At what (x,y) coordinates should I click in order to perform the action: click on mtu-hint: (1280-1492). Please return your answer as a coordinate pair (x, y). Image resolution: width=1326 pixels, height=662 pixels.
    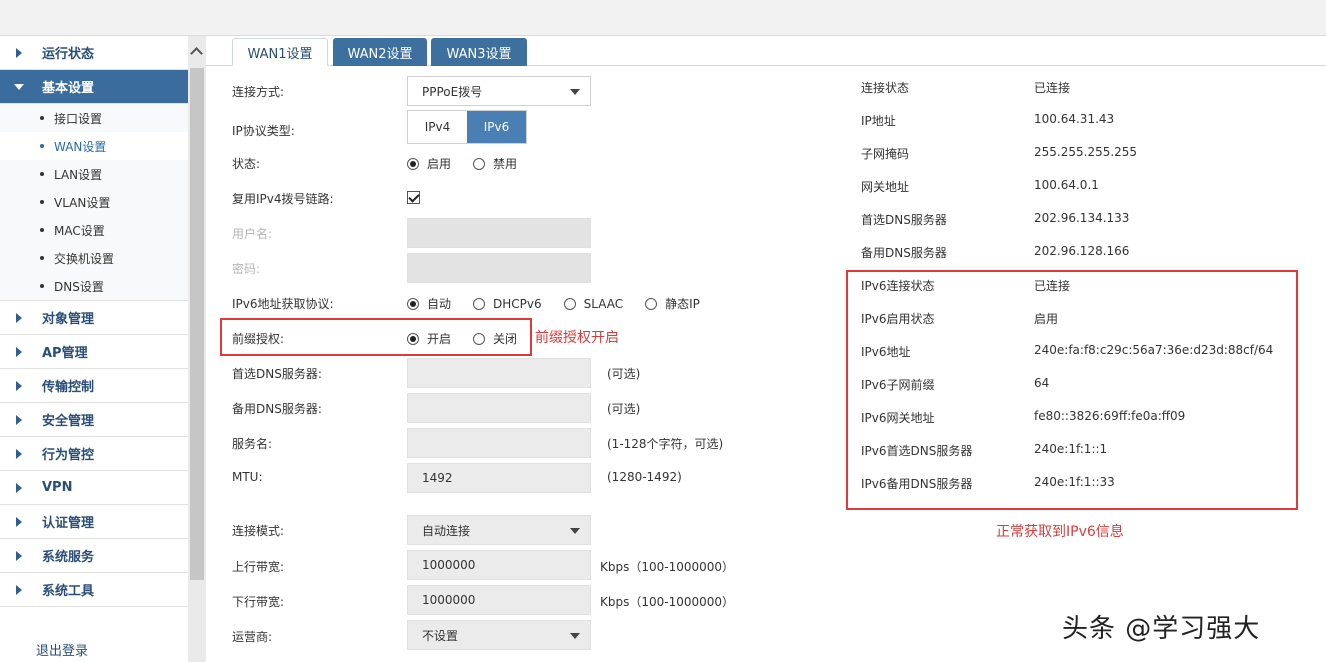
    Looking at the image, I should click on (644, 477).